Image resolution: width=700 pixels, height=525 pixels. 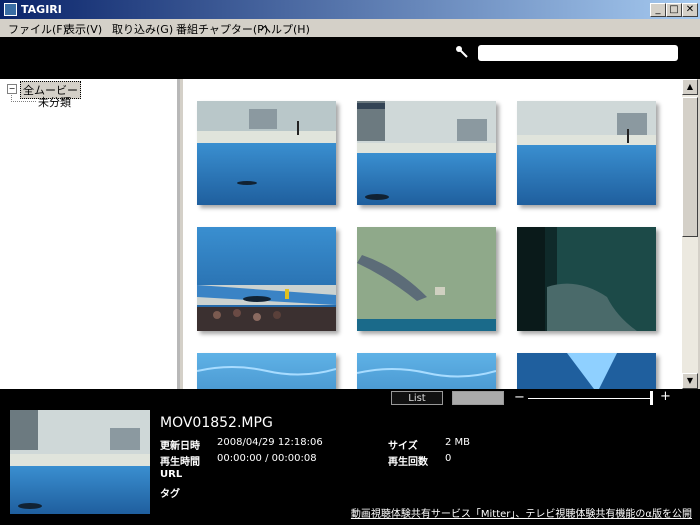 I want to click on file-name: MOV01852.MPG, so click(x=216, y=423).